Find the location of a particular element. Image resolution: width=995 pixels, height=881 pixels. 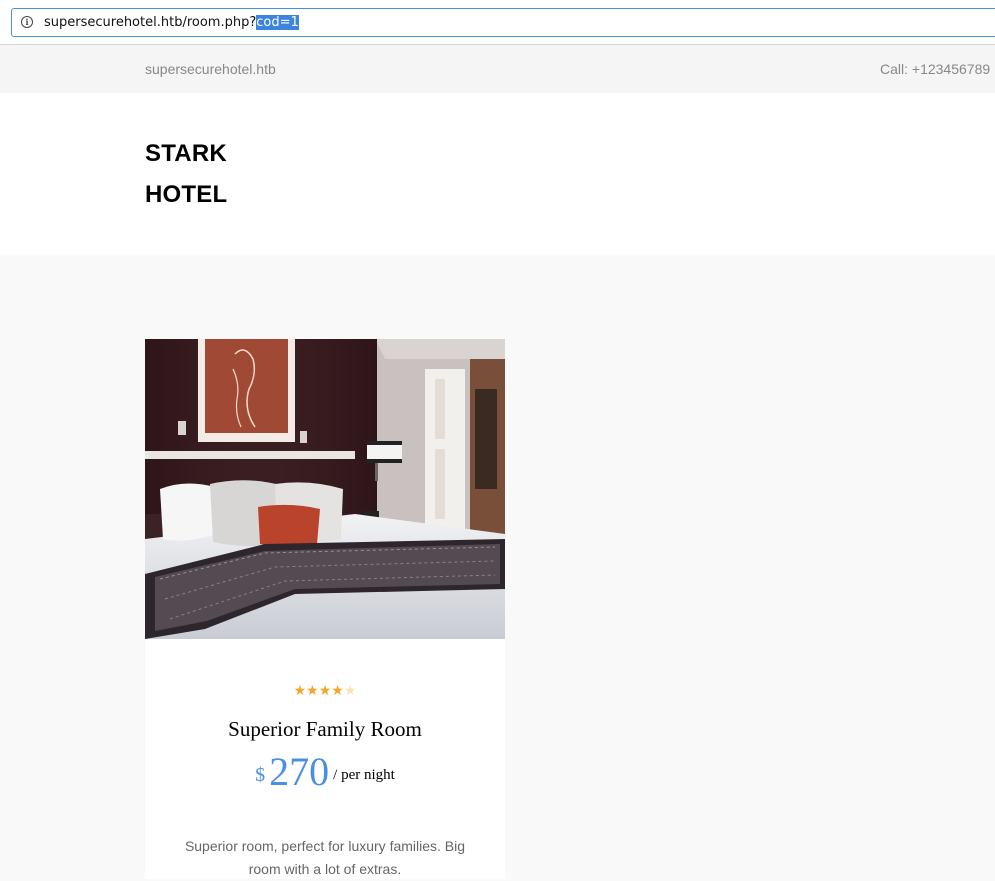

room-photo-illustration is located at coordinates (325, 489).